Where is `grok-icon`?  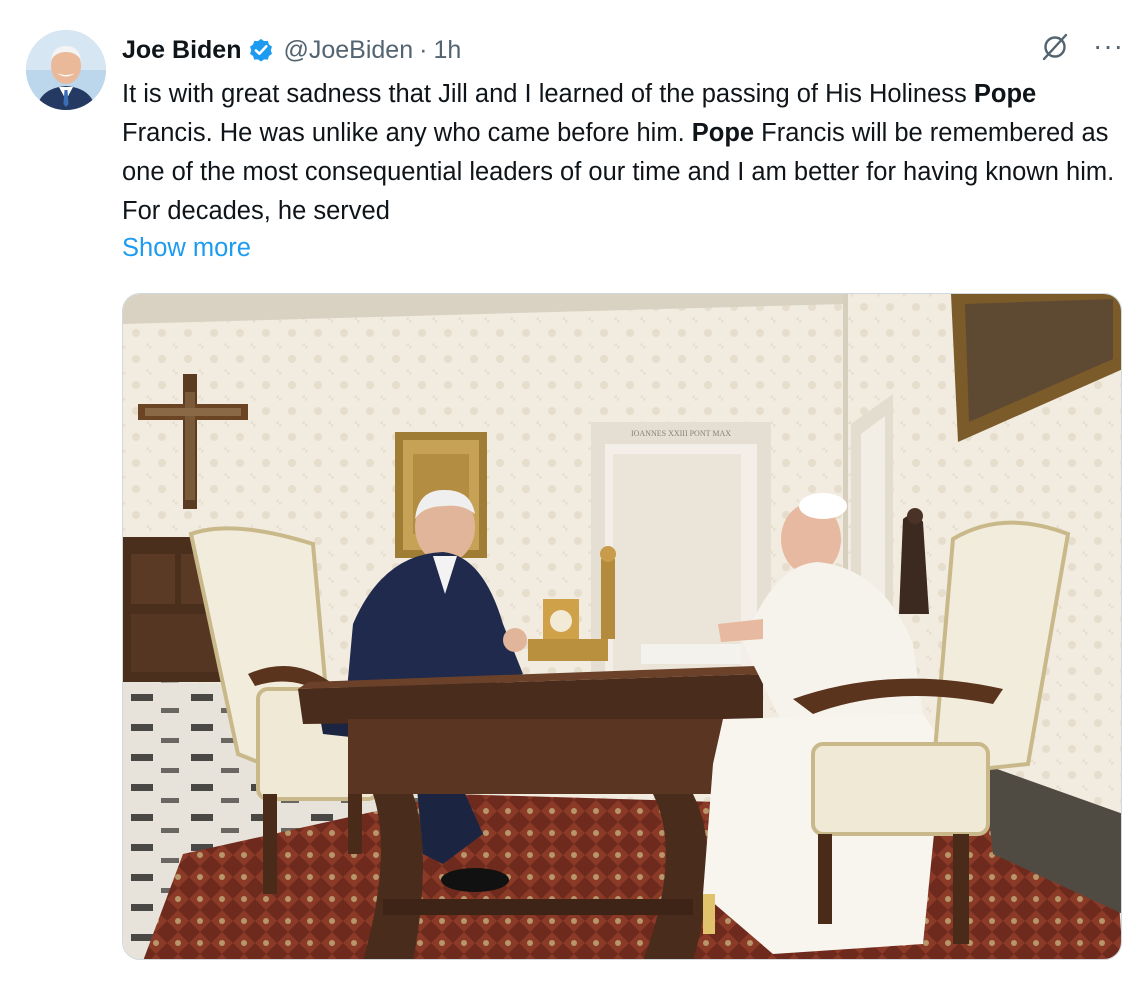 grok-icon is located at coordinates (1055, 46).